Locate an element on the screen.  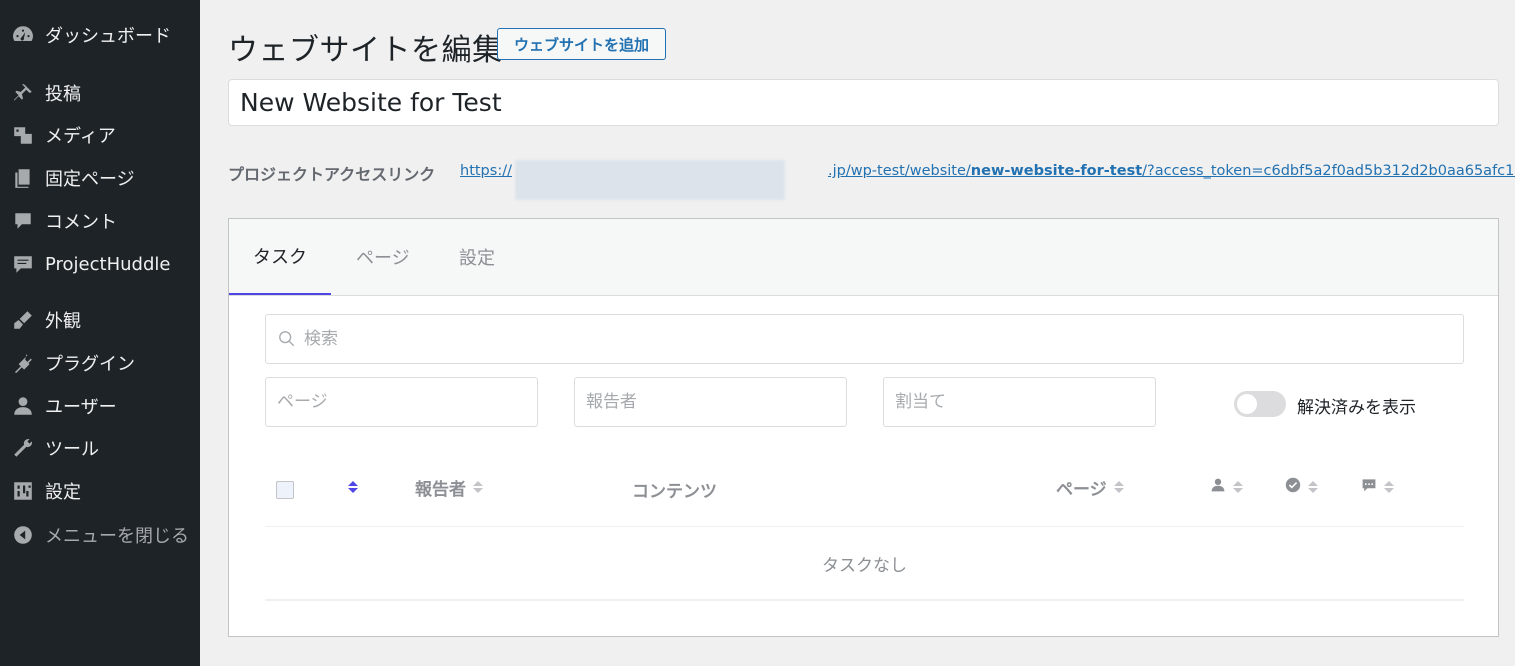
sidebar-item-plugins: プラグイン is located at coordinates (100, 363).